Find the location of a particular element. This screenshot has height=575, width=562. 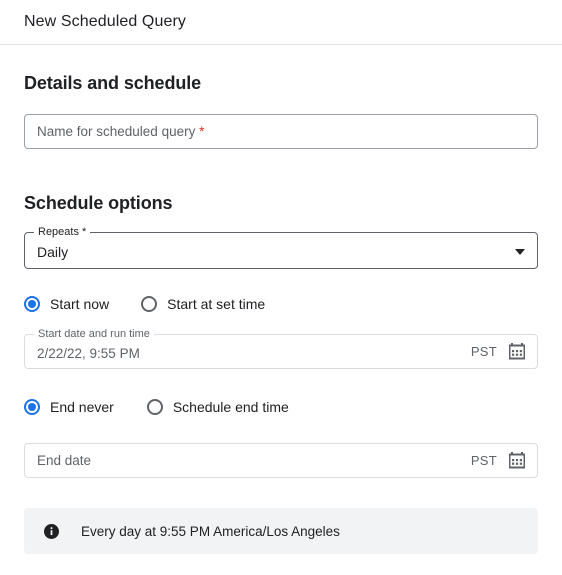

radio-start-now-label: Start now is located at coordinates (80, 304).